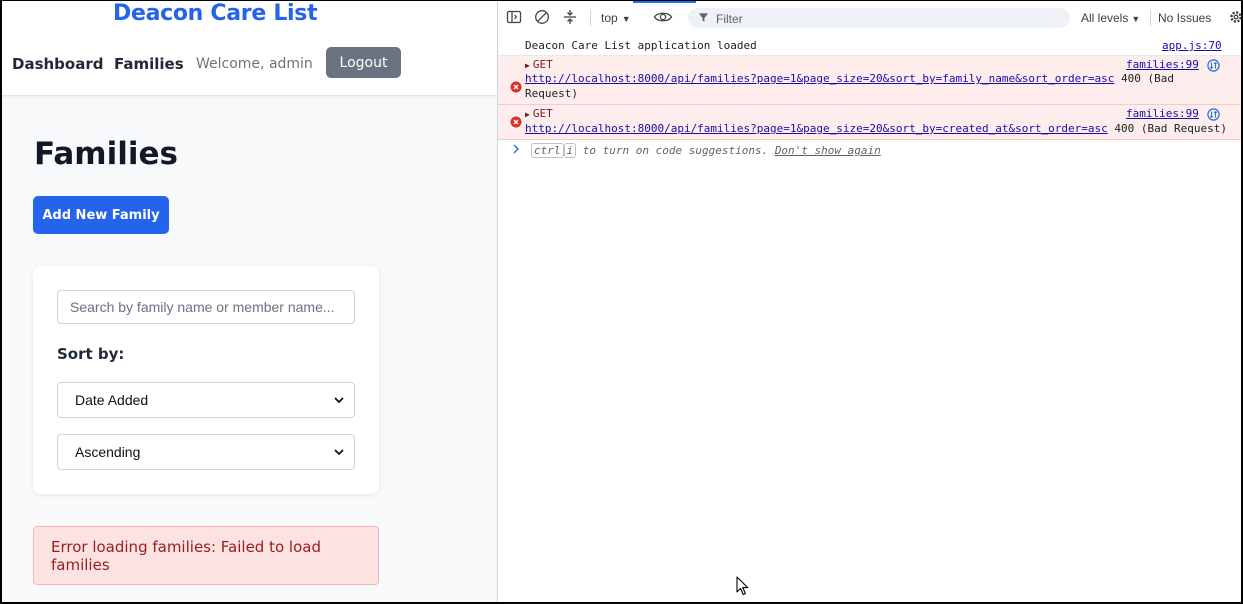 This screenshot has height=604, width=1243. What do you see at coordinates (1192, 45) in the screenshot?
I see `console-source-link: app.js:70` at bounding box center [1192, 45].